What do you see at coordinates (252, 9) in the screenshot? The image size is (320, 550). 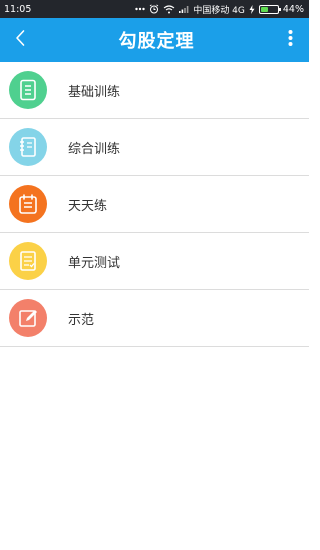 I see `charging-icon` at bounding box center [252, 9].